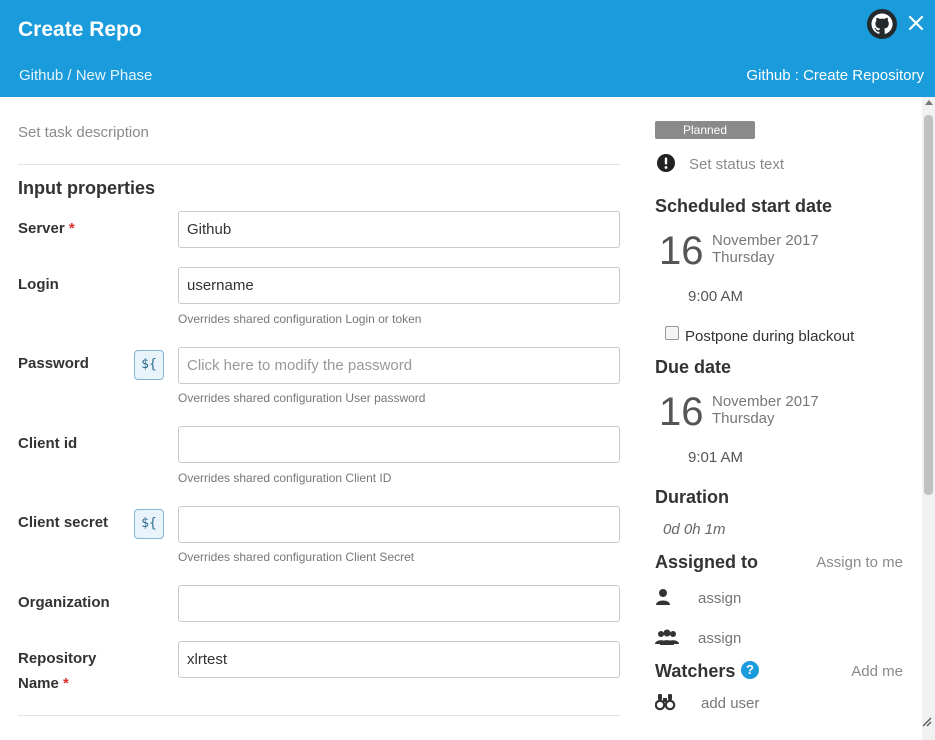 This screenshot has height=740, width=935. What do you see at coordinates (929, 102) in the screenshot?
I see `scroll-up-arrow` at bounding box center [929, 102].